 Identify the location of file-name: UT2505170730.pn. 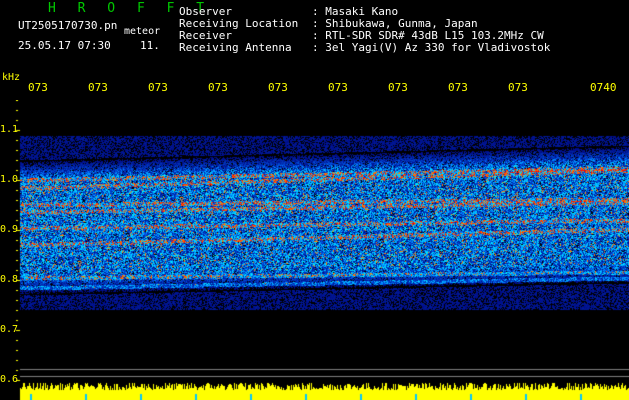
(68, 25).